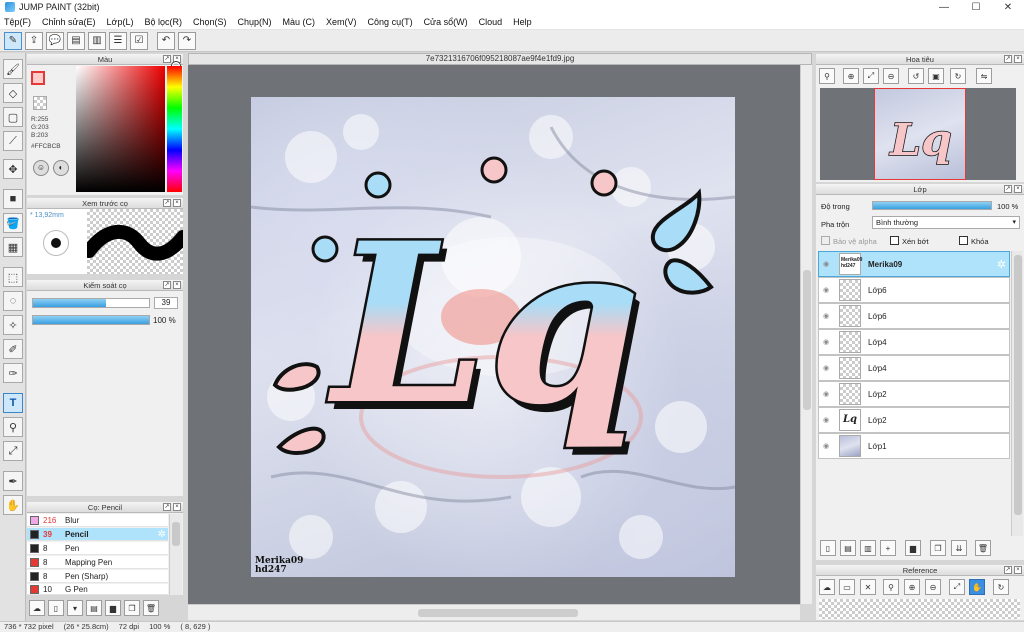 The height and width of the screenshot is (632, 1024). Describe the element at coordinates (166, 303) in the screenshot. I see `brush-size-field: 39` at that location.